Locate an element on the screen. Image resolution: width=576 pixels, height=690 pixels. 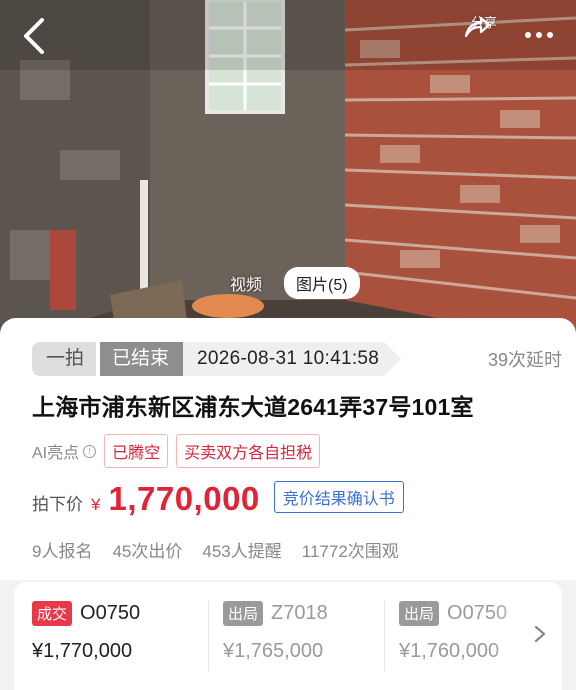
bid-record: 成交 O0750 ¥1,770,000 is located at coordinates (120, 636).